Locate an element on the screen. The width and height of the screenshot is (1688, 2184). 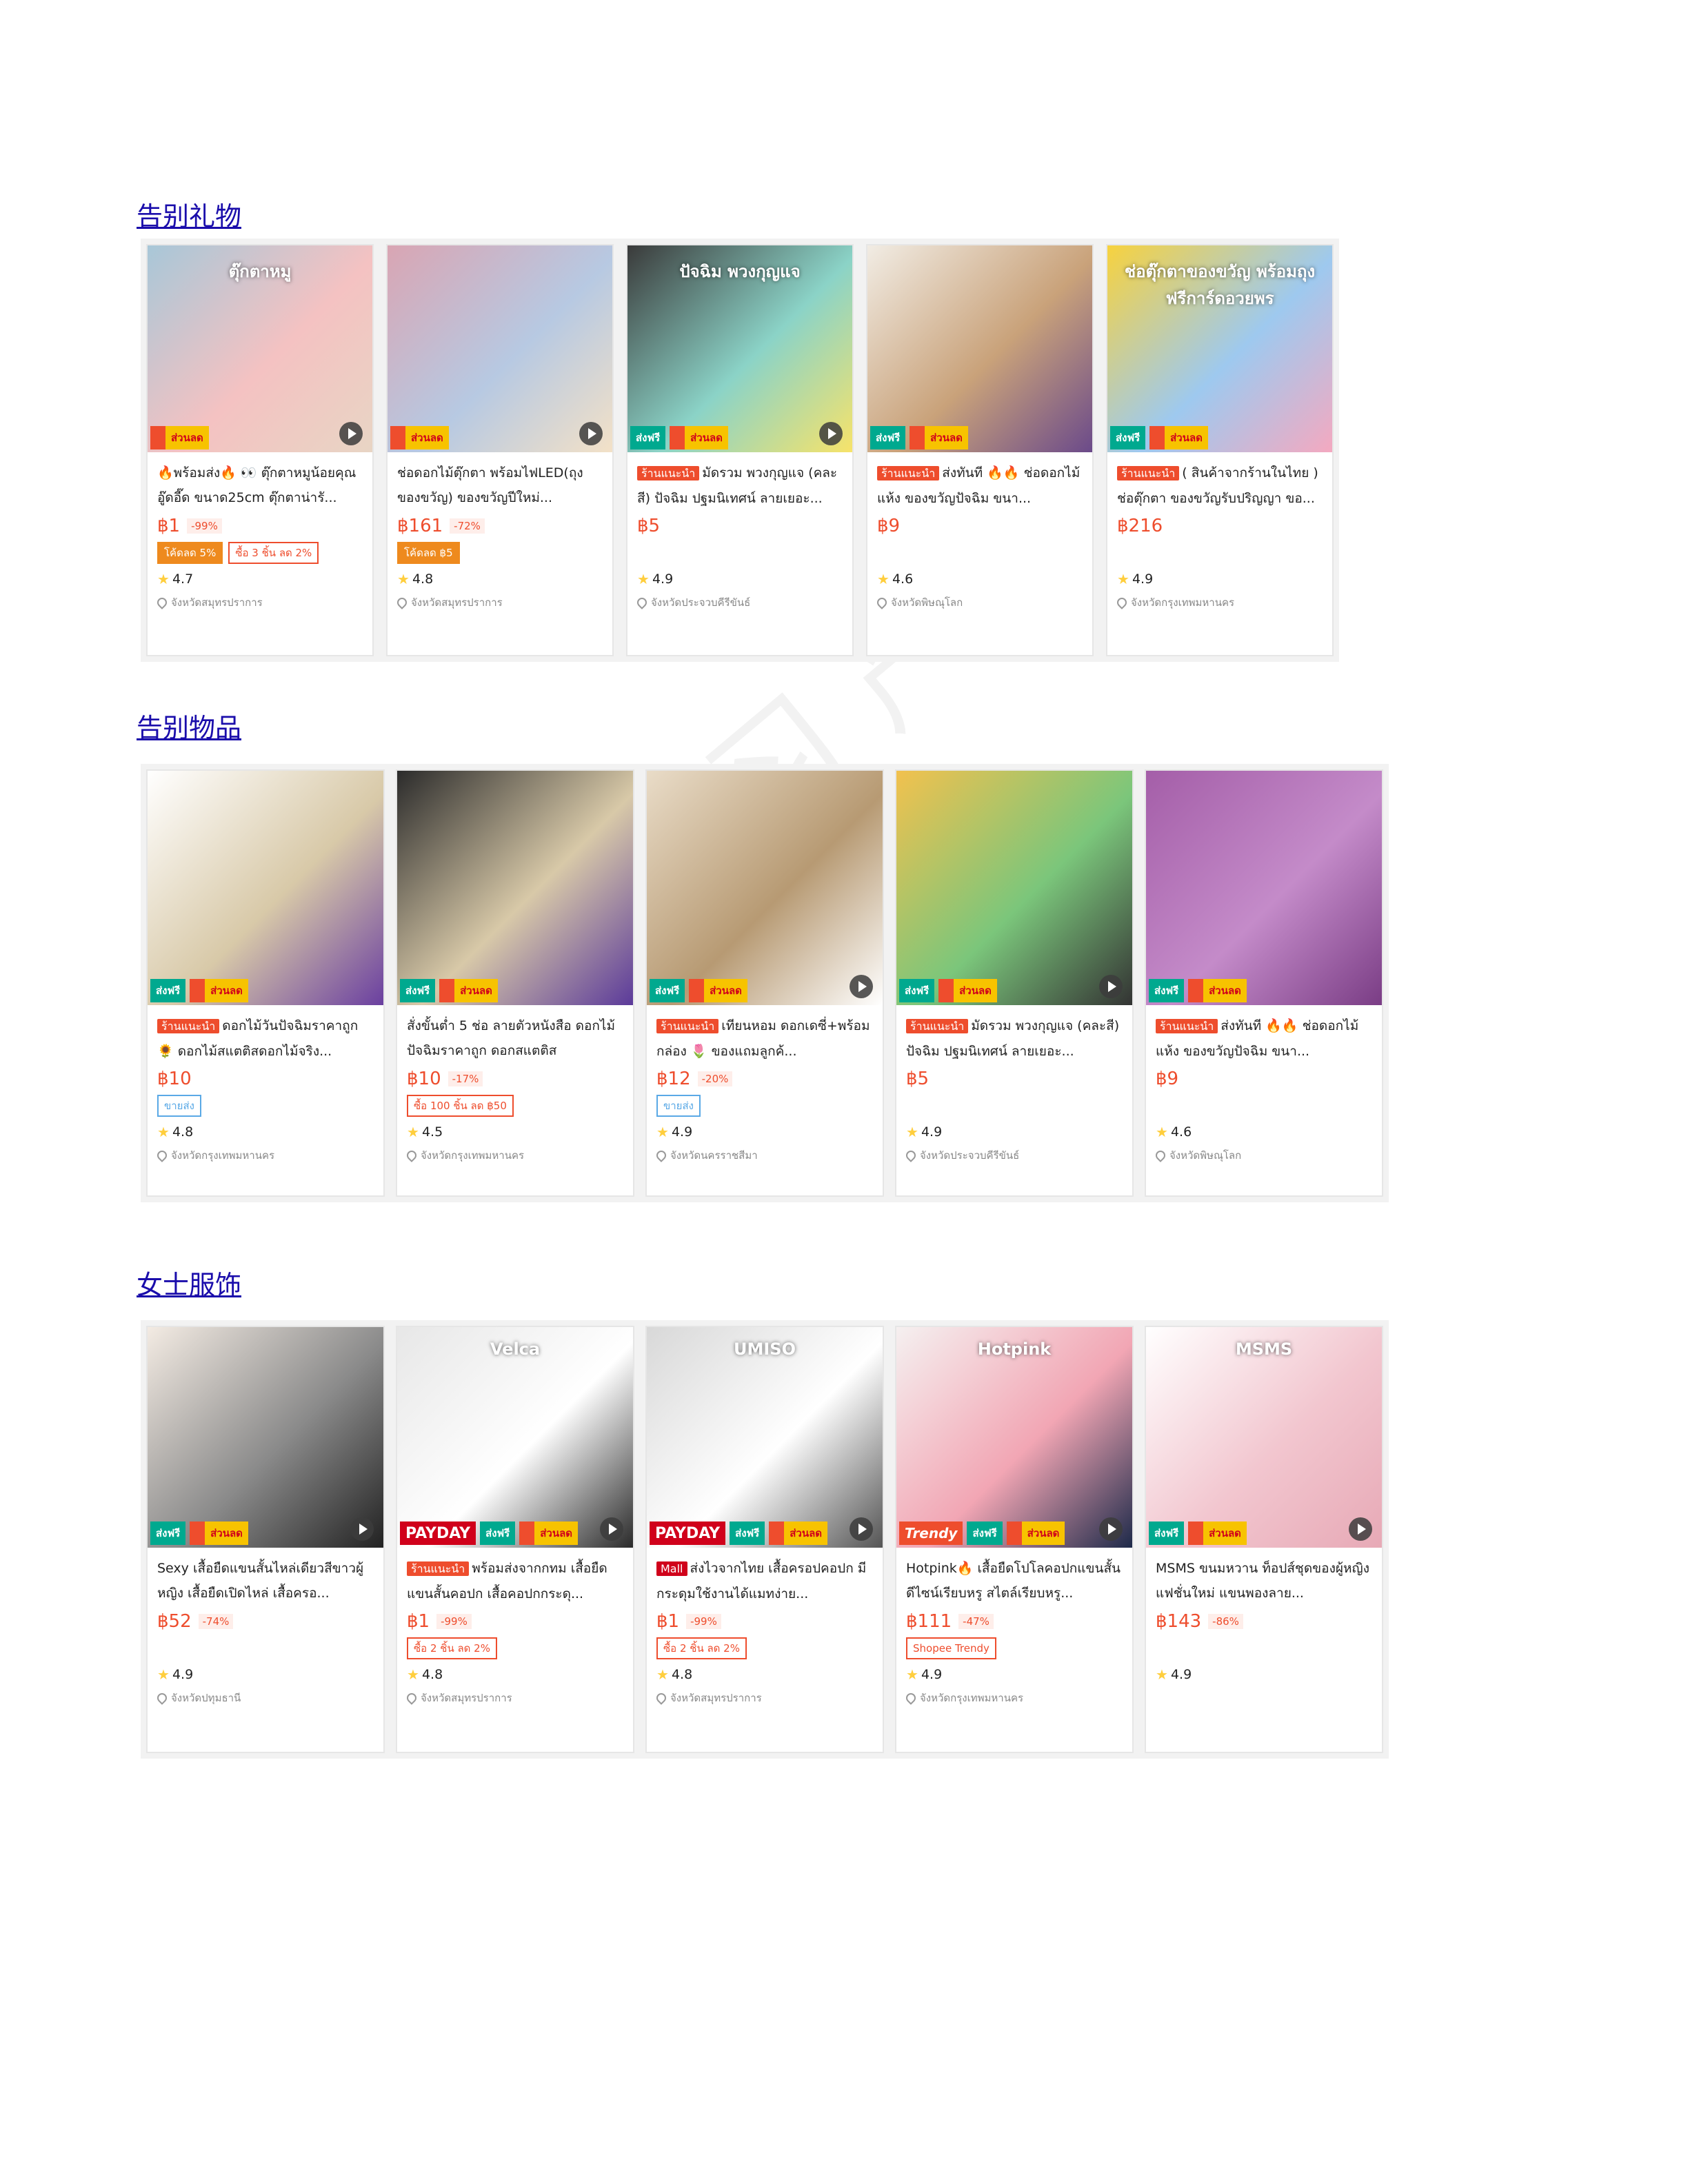
voucher-list: ขายส่ง is located at coordinates (765, 1106).